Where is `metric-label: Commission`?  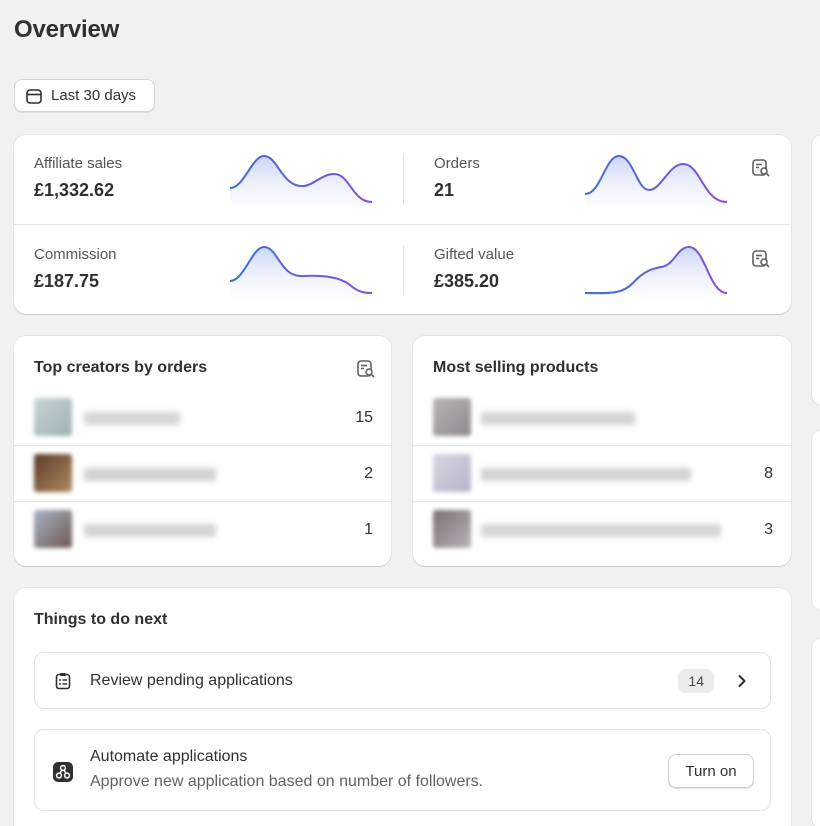
metric-label: Commission is located at coordinates (75, 254).